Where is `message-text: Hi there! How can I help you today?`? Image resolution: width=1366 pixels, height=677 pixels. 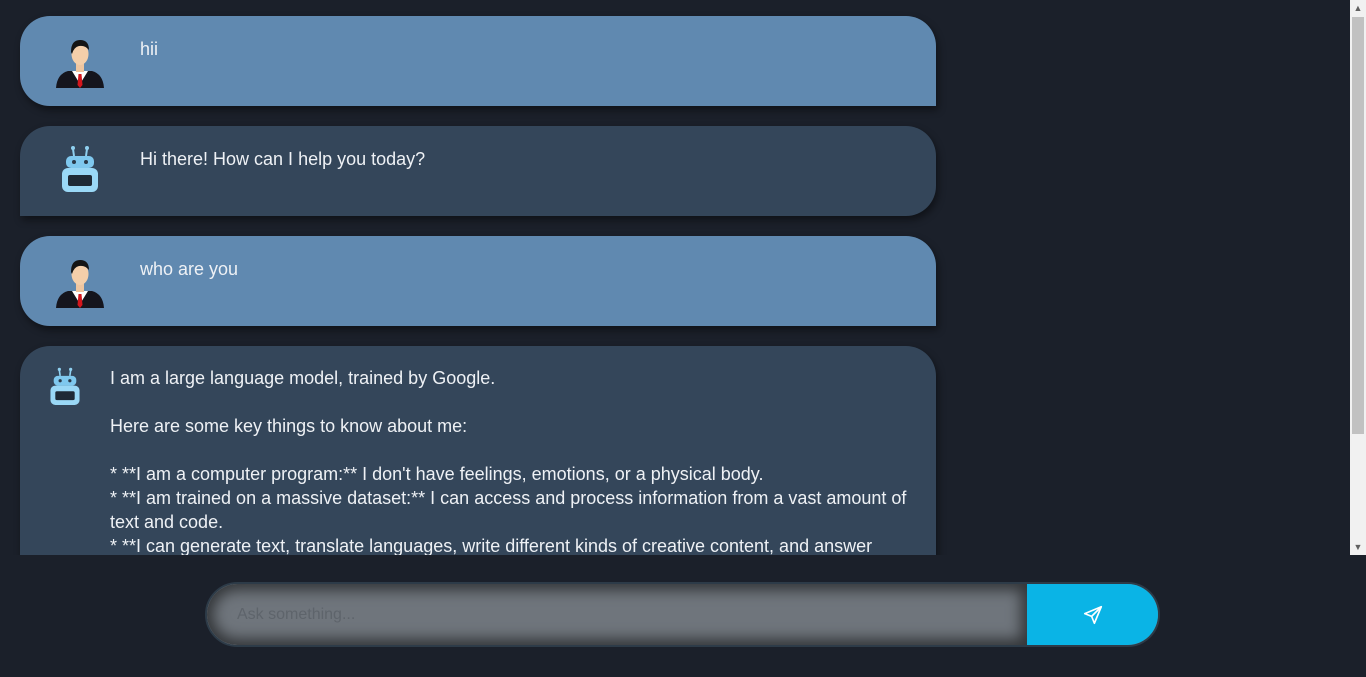 message-text: Hi there! How can I help you today? is located at coordinates (283, 159).